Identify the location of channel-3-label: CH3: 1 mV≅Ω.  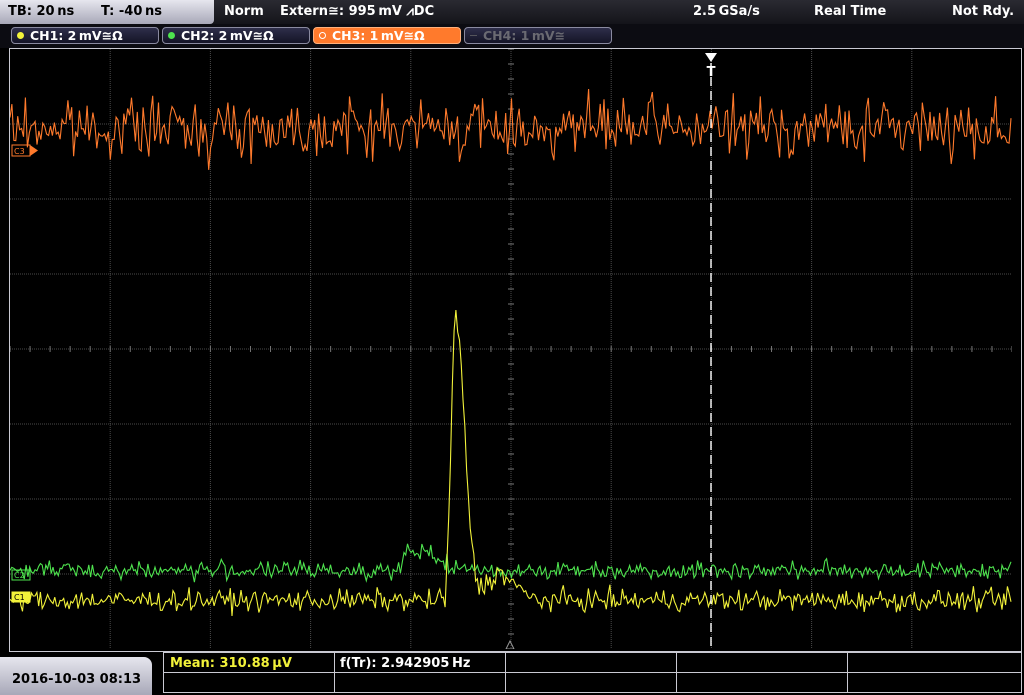
(378, 35).